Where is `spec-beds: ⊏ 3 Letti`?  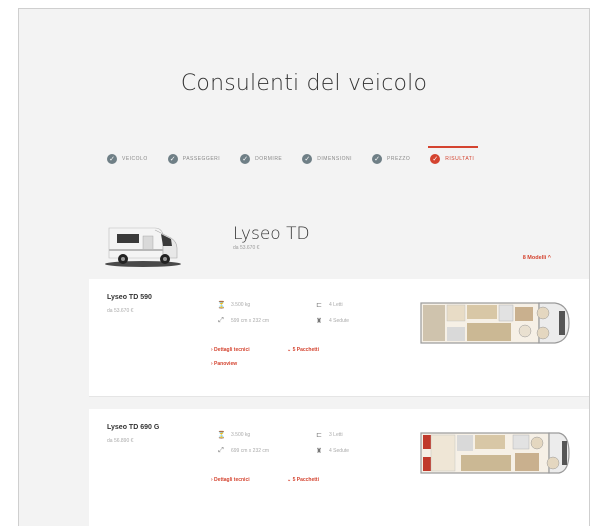
spec-beds: ⊏ 3 Letti is located at coordinates (329, 435).